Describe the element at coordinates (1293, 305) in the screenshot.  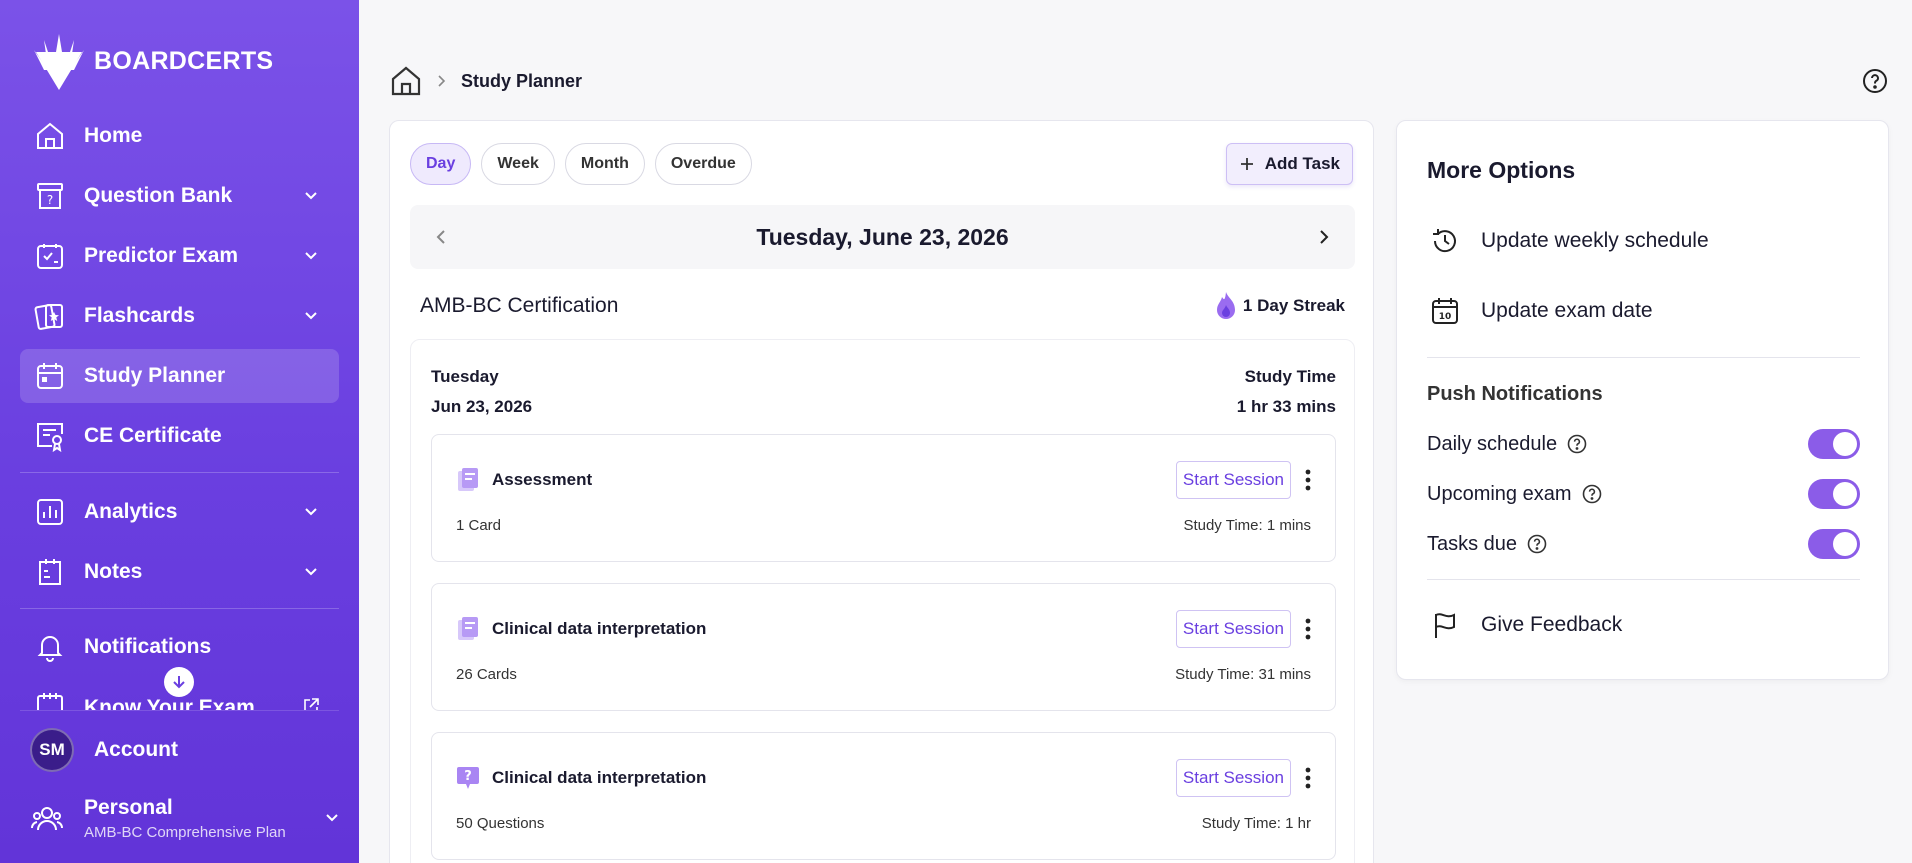
I see `streak-label: 1 Day Streak` at that location.